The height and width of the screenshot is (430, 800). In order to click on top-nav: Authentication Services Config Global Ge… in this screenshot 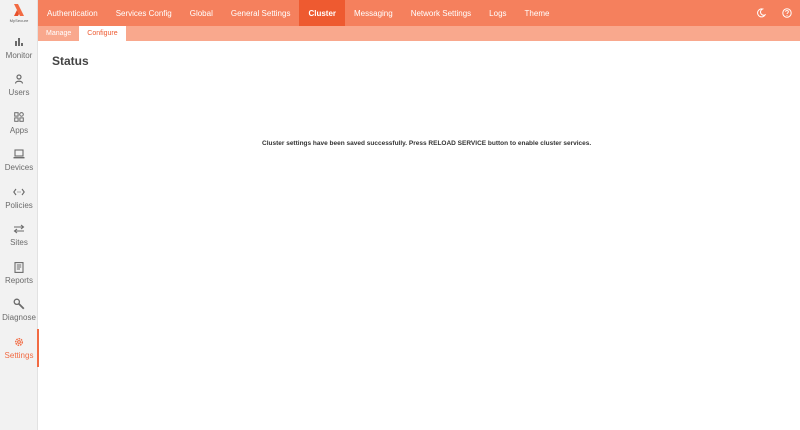, I will do `click(419, 13)`.